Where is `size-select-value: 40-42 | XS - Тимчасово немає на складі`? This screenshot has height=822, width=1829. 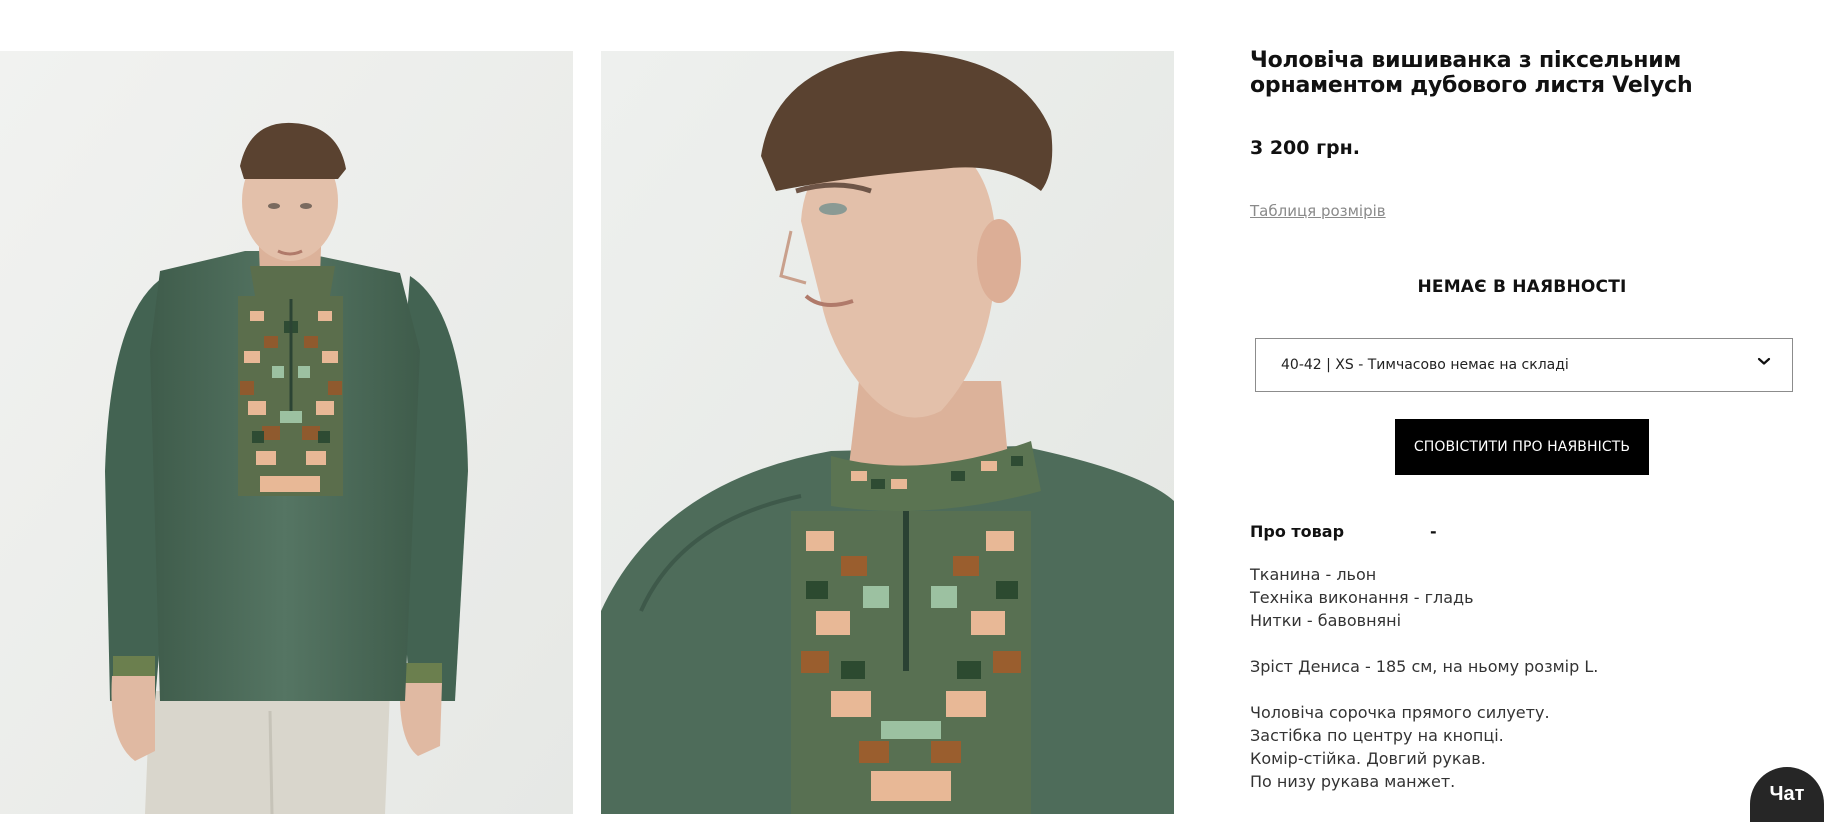 size-select-value: 40-42 | XS - Тимчасово немає на складі is located at coordinates (1425, 365).